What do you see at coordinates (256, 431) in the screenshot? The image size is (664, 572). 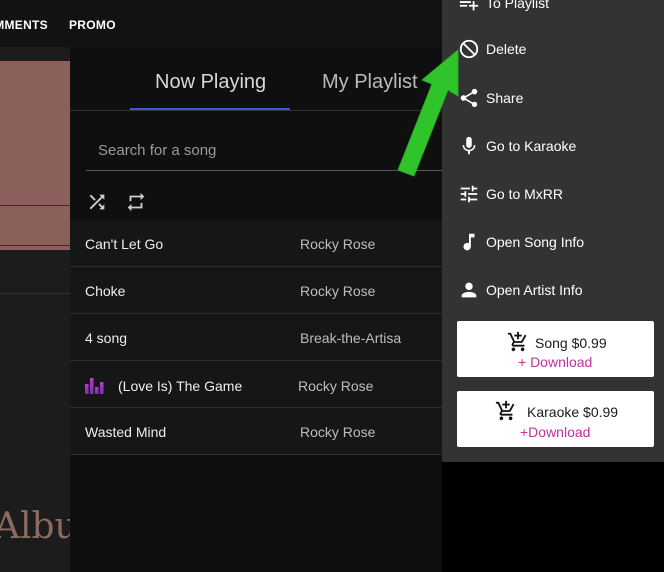 I see `song-row: Wasted Mind Rocky Rose` at bounding box center [256, 431].